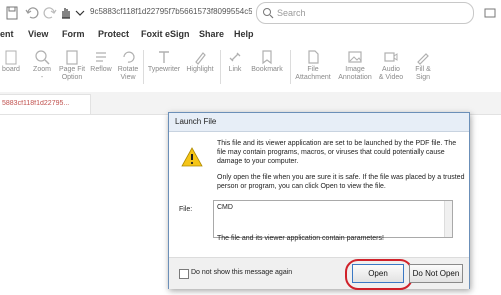  Describe the element at coordinates (42, 57) in the screenshot. I see `zoom-icon` at that location.